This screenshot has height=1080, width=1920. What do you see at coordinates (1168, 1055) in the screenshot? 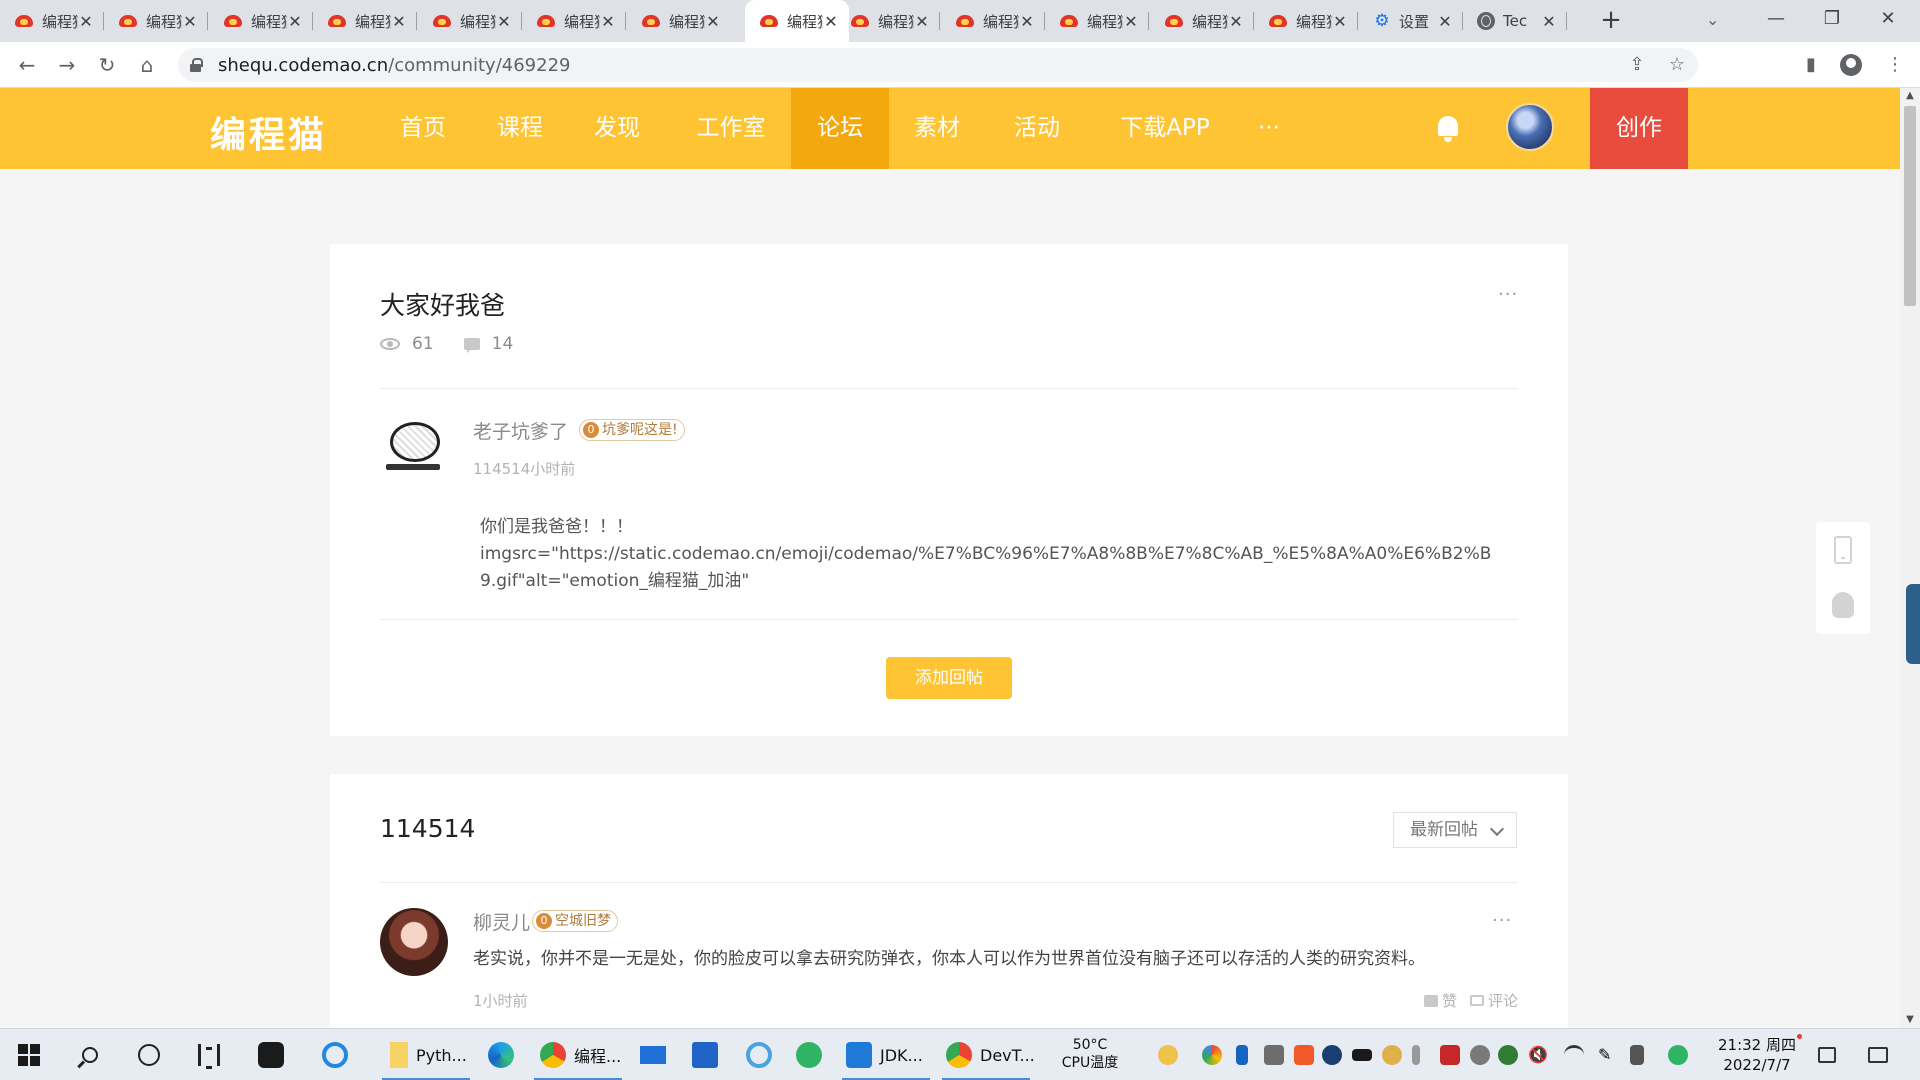
I see `weather-icon` at bounding box center [1168, 1055].